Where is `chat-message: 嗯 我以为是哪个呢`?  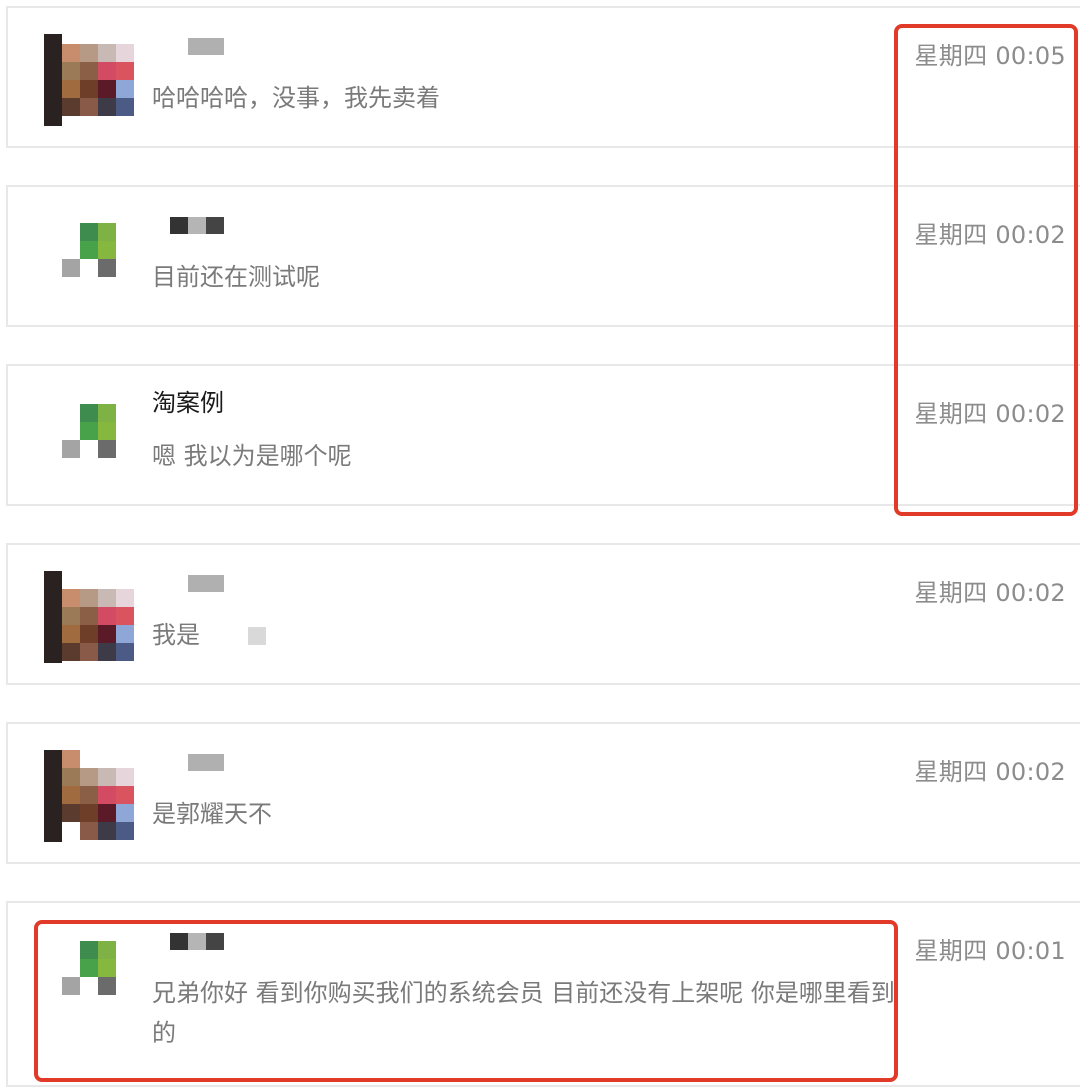 chat-message: 嗯 我以为是哪个呢 is located at coordinates (252, 456).